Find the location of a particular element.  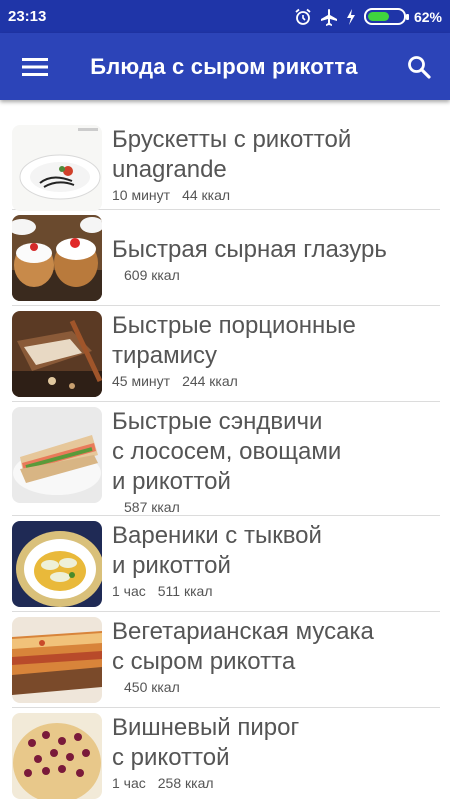

recipe-time: 45 минут is located at coordinates (141, 381).